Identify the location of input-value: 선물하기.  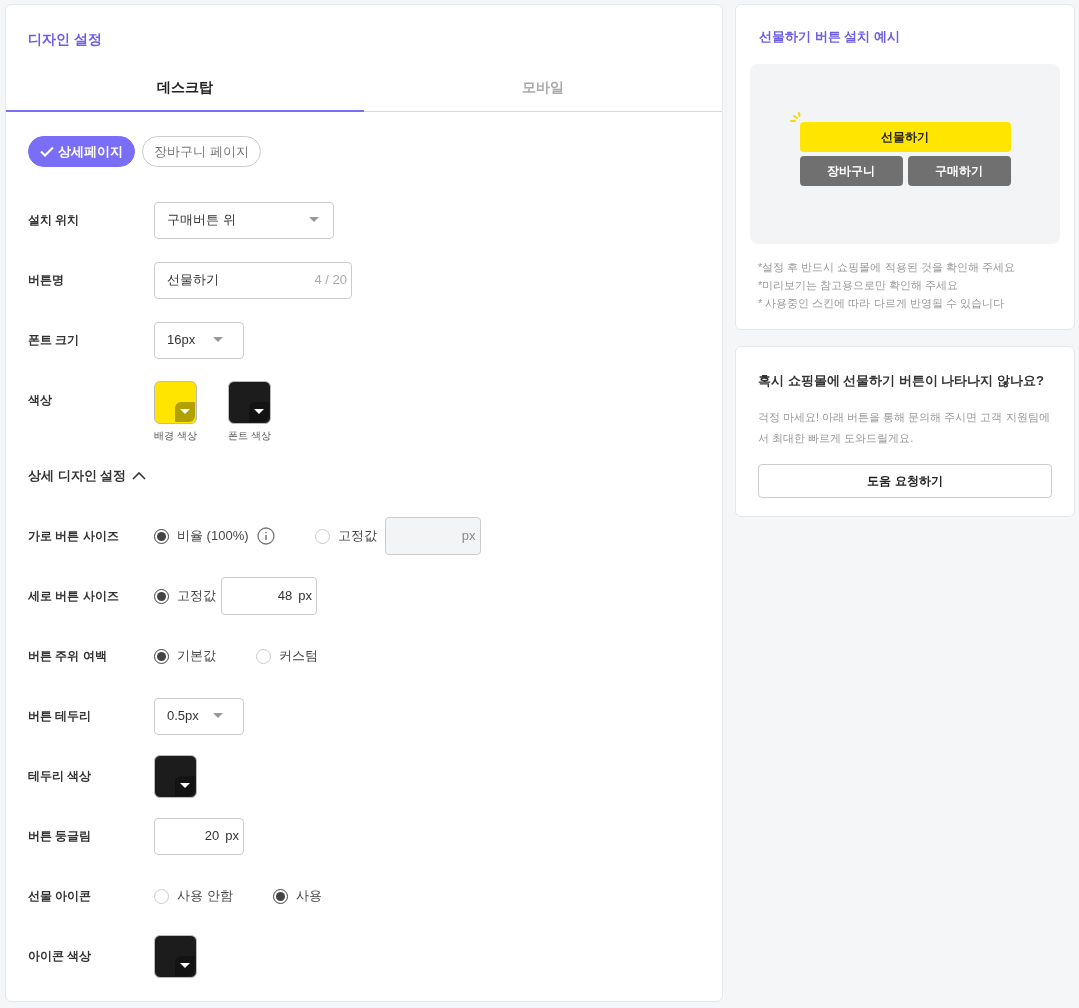
(193, 280).